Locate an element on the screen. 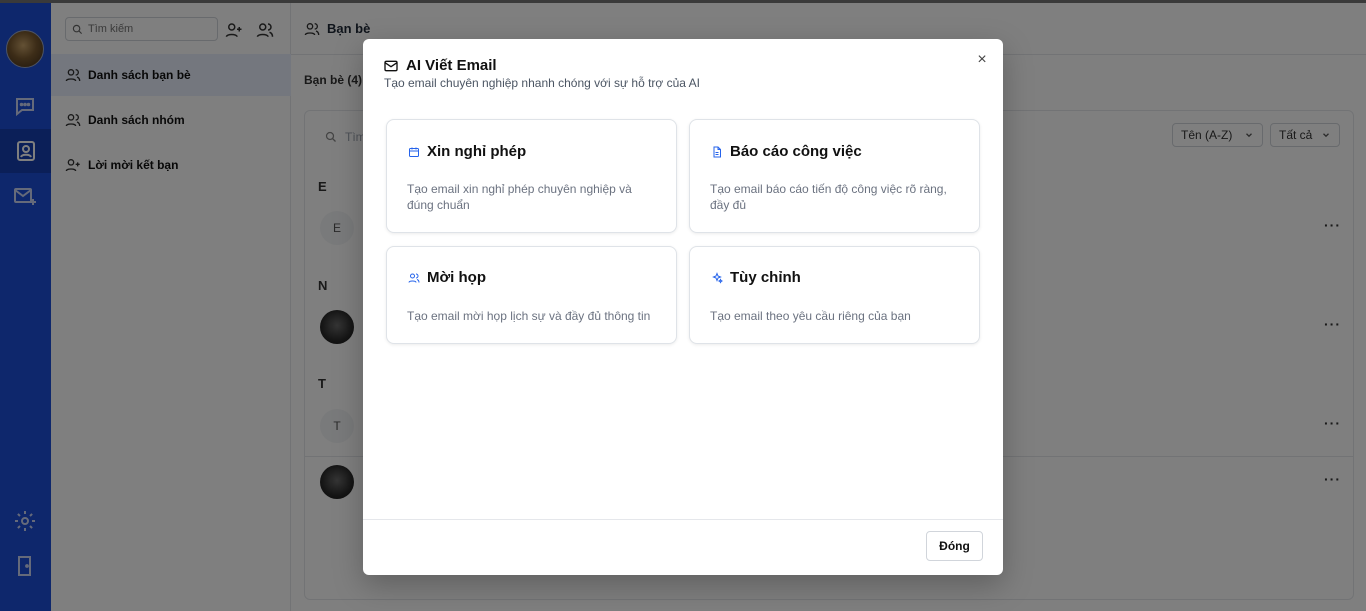 Image resolution: width=1366 pixels, height=611 pixels. card-title: Xin nghỉ phép is located at coordinates (466, 151).